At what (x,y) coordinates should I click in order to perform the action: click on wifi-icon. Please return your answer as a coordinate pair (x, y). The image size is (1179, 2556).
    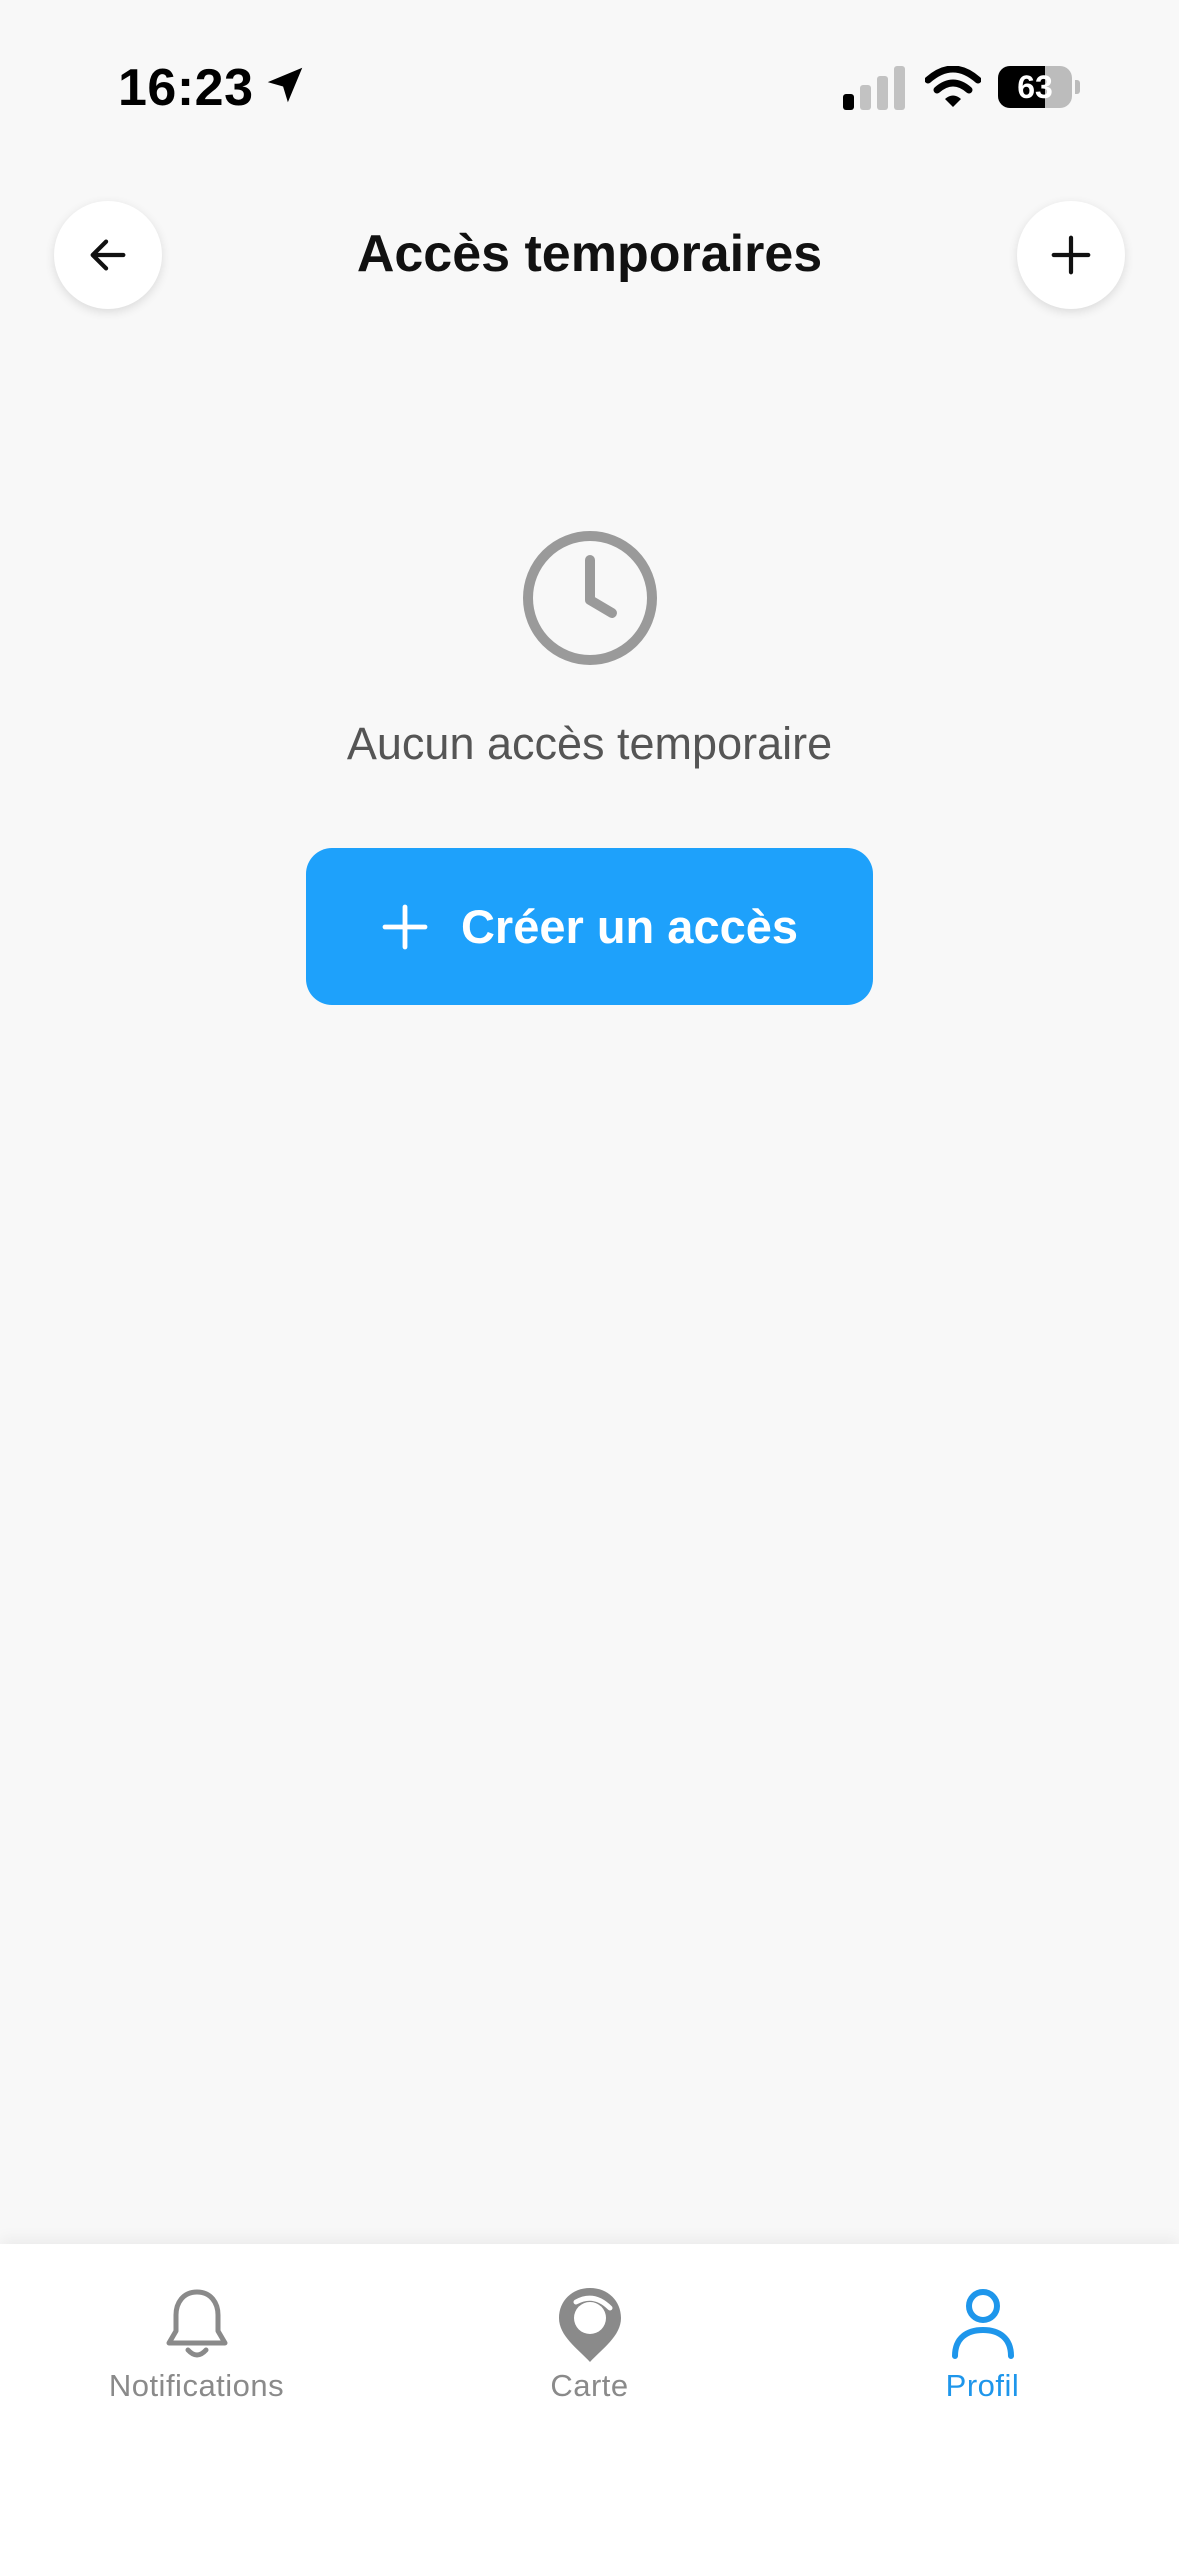
    Looking at the image, I should click on (953, 86).